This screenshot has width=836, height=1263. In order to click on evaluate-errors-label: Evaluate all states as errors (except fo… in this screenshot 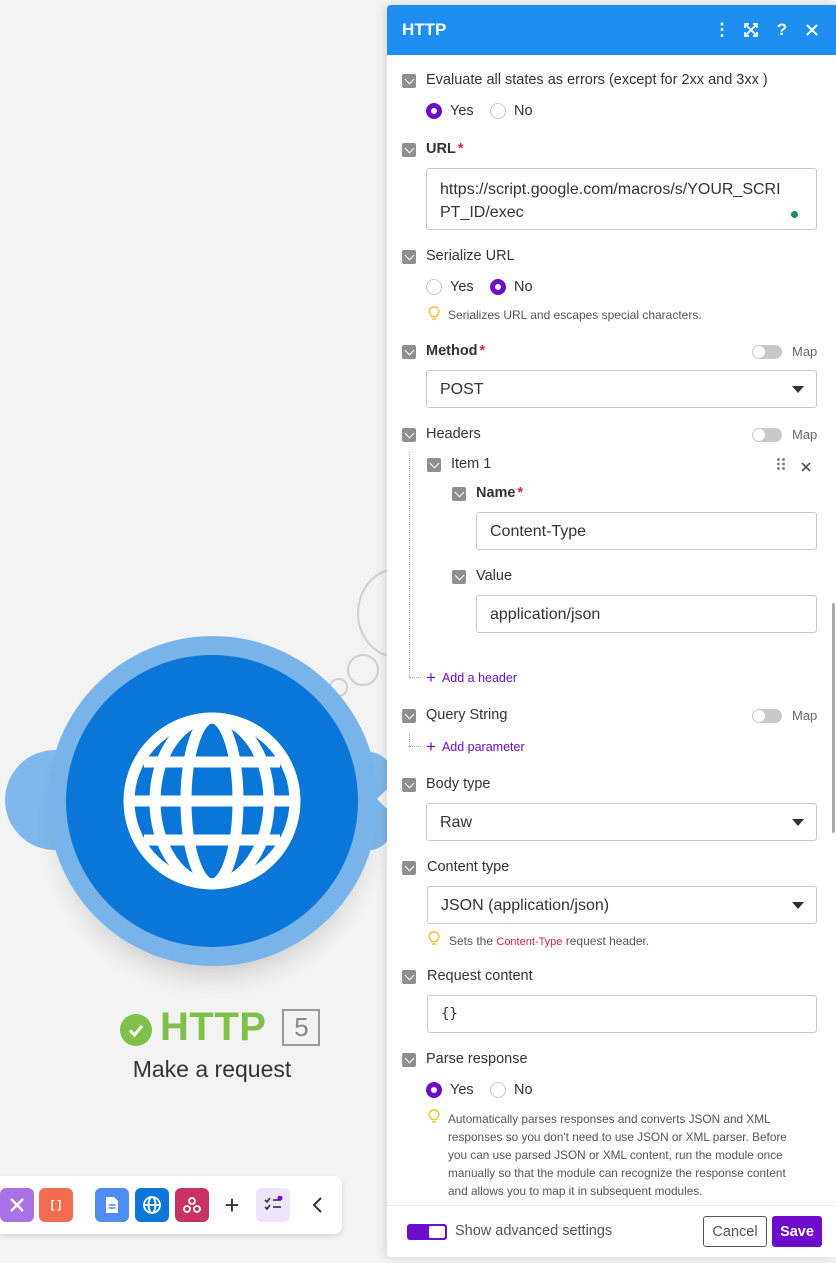, I will do `click(597, 80)`.